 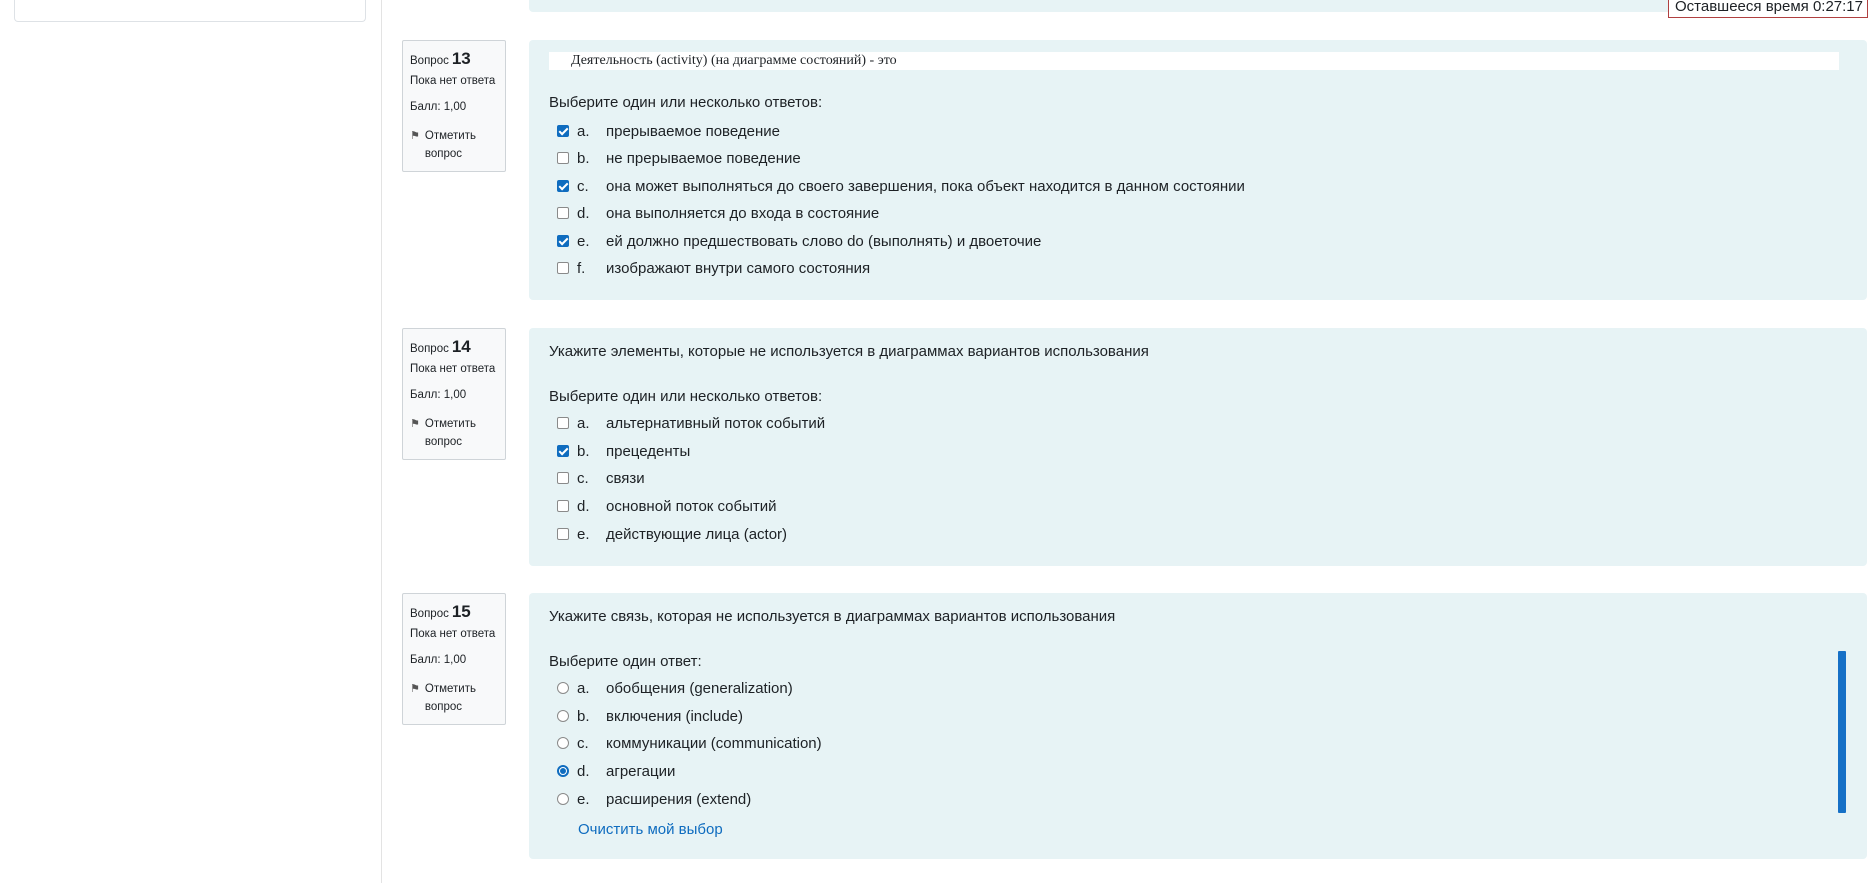 I want to click on left-sidebar-block, so click(x=190, y=11).